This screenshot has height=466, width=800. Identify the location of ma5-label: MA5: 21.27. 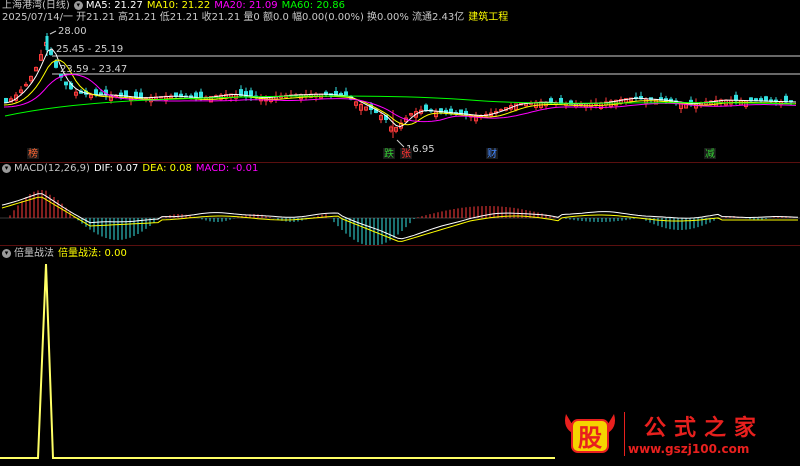
(114, 5).